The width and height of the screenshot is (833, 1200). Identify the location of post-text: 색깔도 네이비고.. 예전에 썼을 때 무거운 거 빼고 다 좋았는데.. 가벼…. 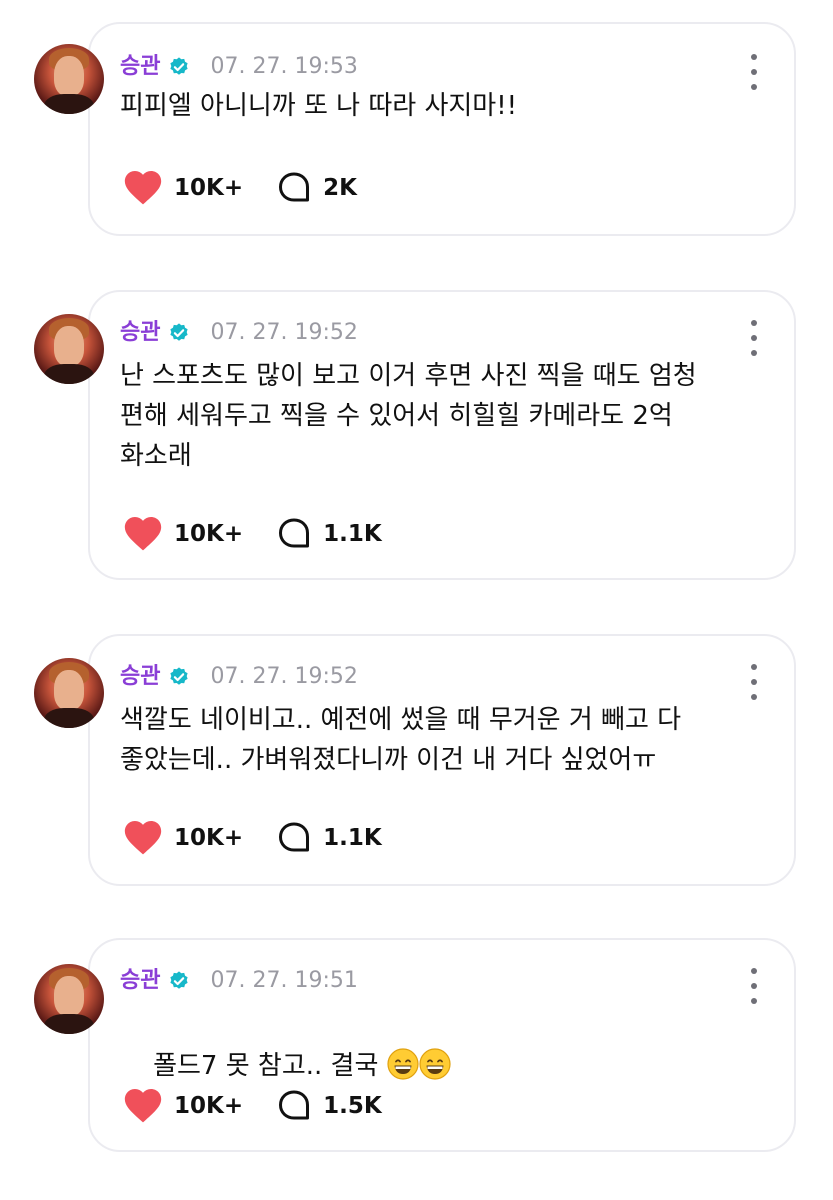
(401, 740).